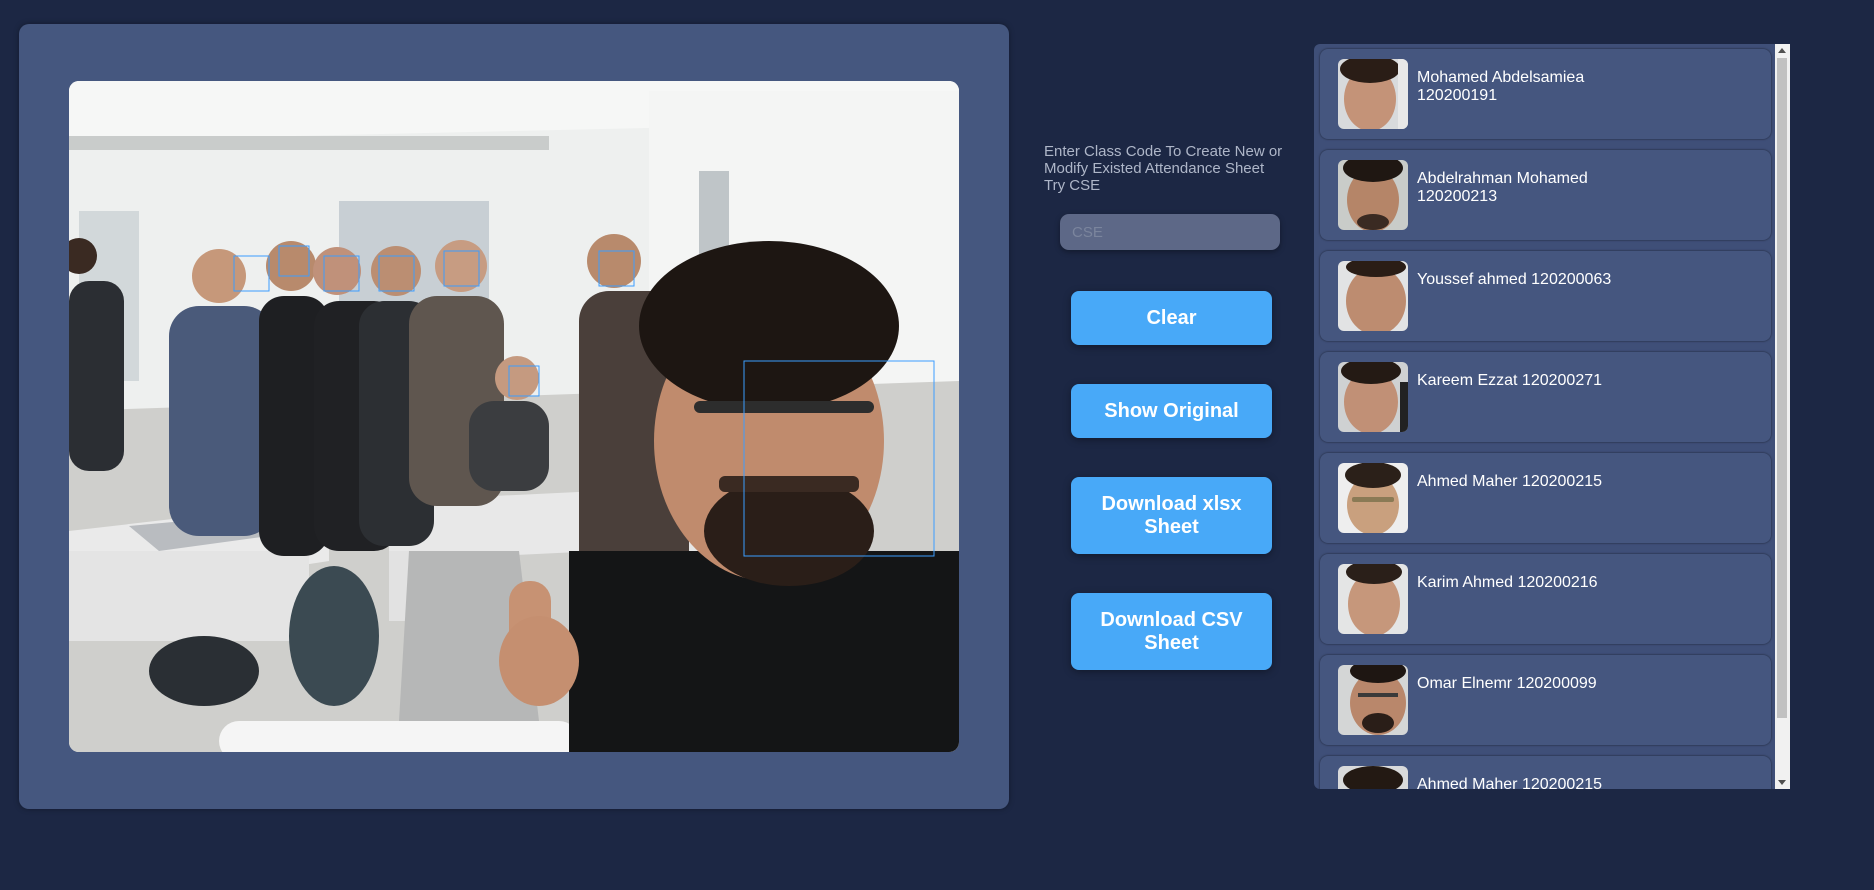  Describe the element at coordinates (1171, 318) in the screenshot. I see `clear-button: Clear` at that location.